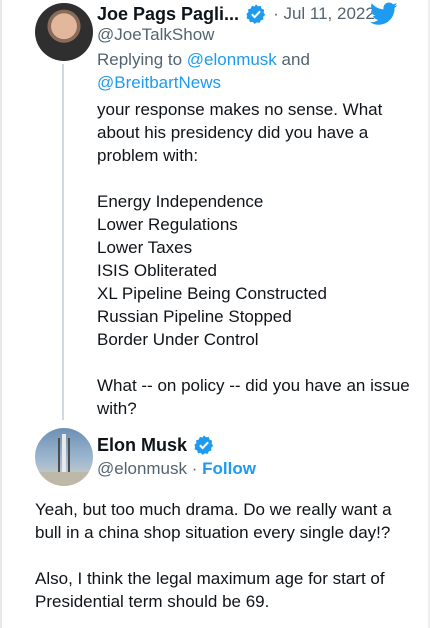 The height and width of the screenshot is (628, 430). I want to click on list-item: XL Pipeline Being Constructed, so click(212, 293).